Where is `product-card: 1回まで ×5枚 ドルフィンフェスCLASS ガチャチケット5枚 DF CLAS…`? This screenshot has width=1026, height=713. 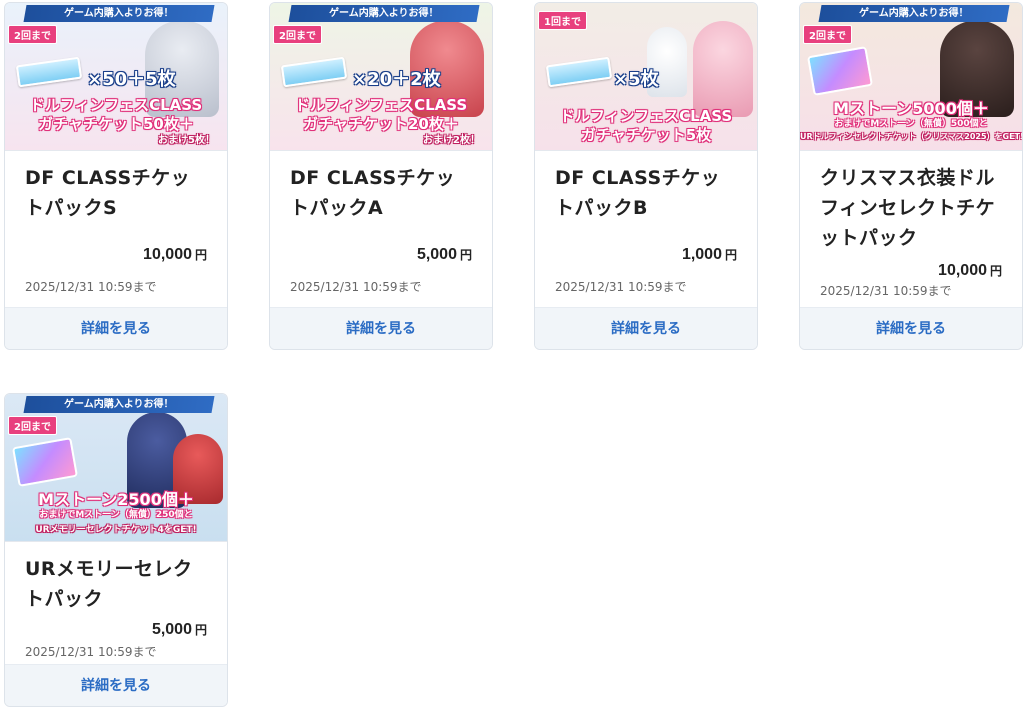 product-card: 1回まで ×5枚 ドルフィンフェスCLASS ガチャチケット5枚 DF CLAS… is located at coordinates (646, 176).